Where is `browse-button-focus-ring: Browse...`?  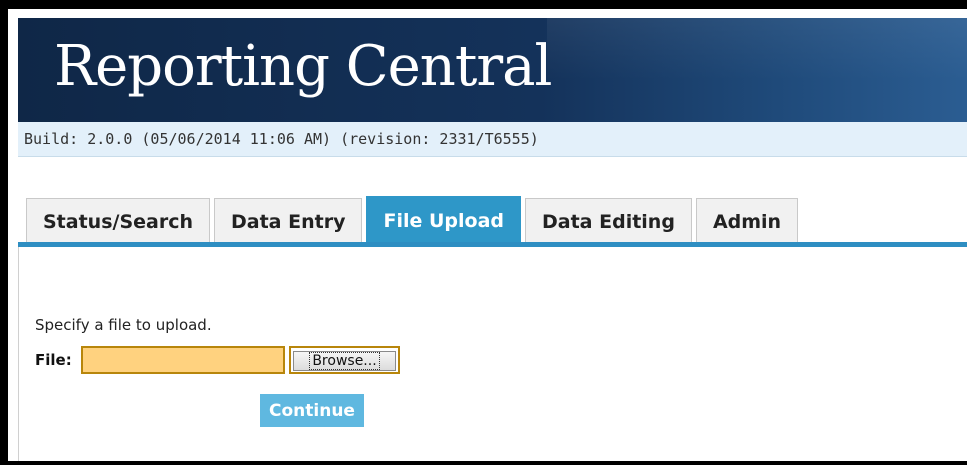 browse-button-focus-ring: Browse... is located at coordinates (344, 360).